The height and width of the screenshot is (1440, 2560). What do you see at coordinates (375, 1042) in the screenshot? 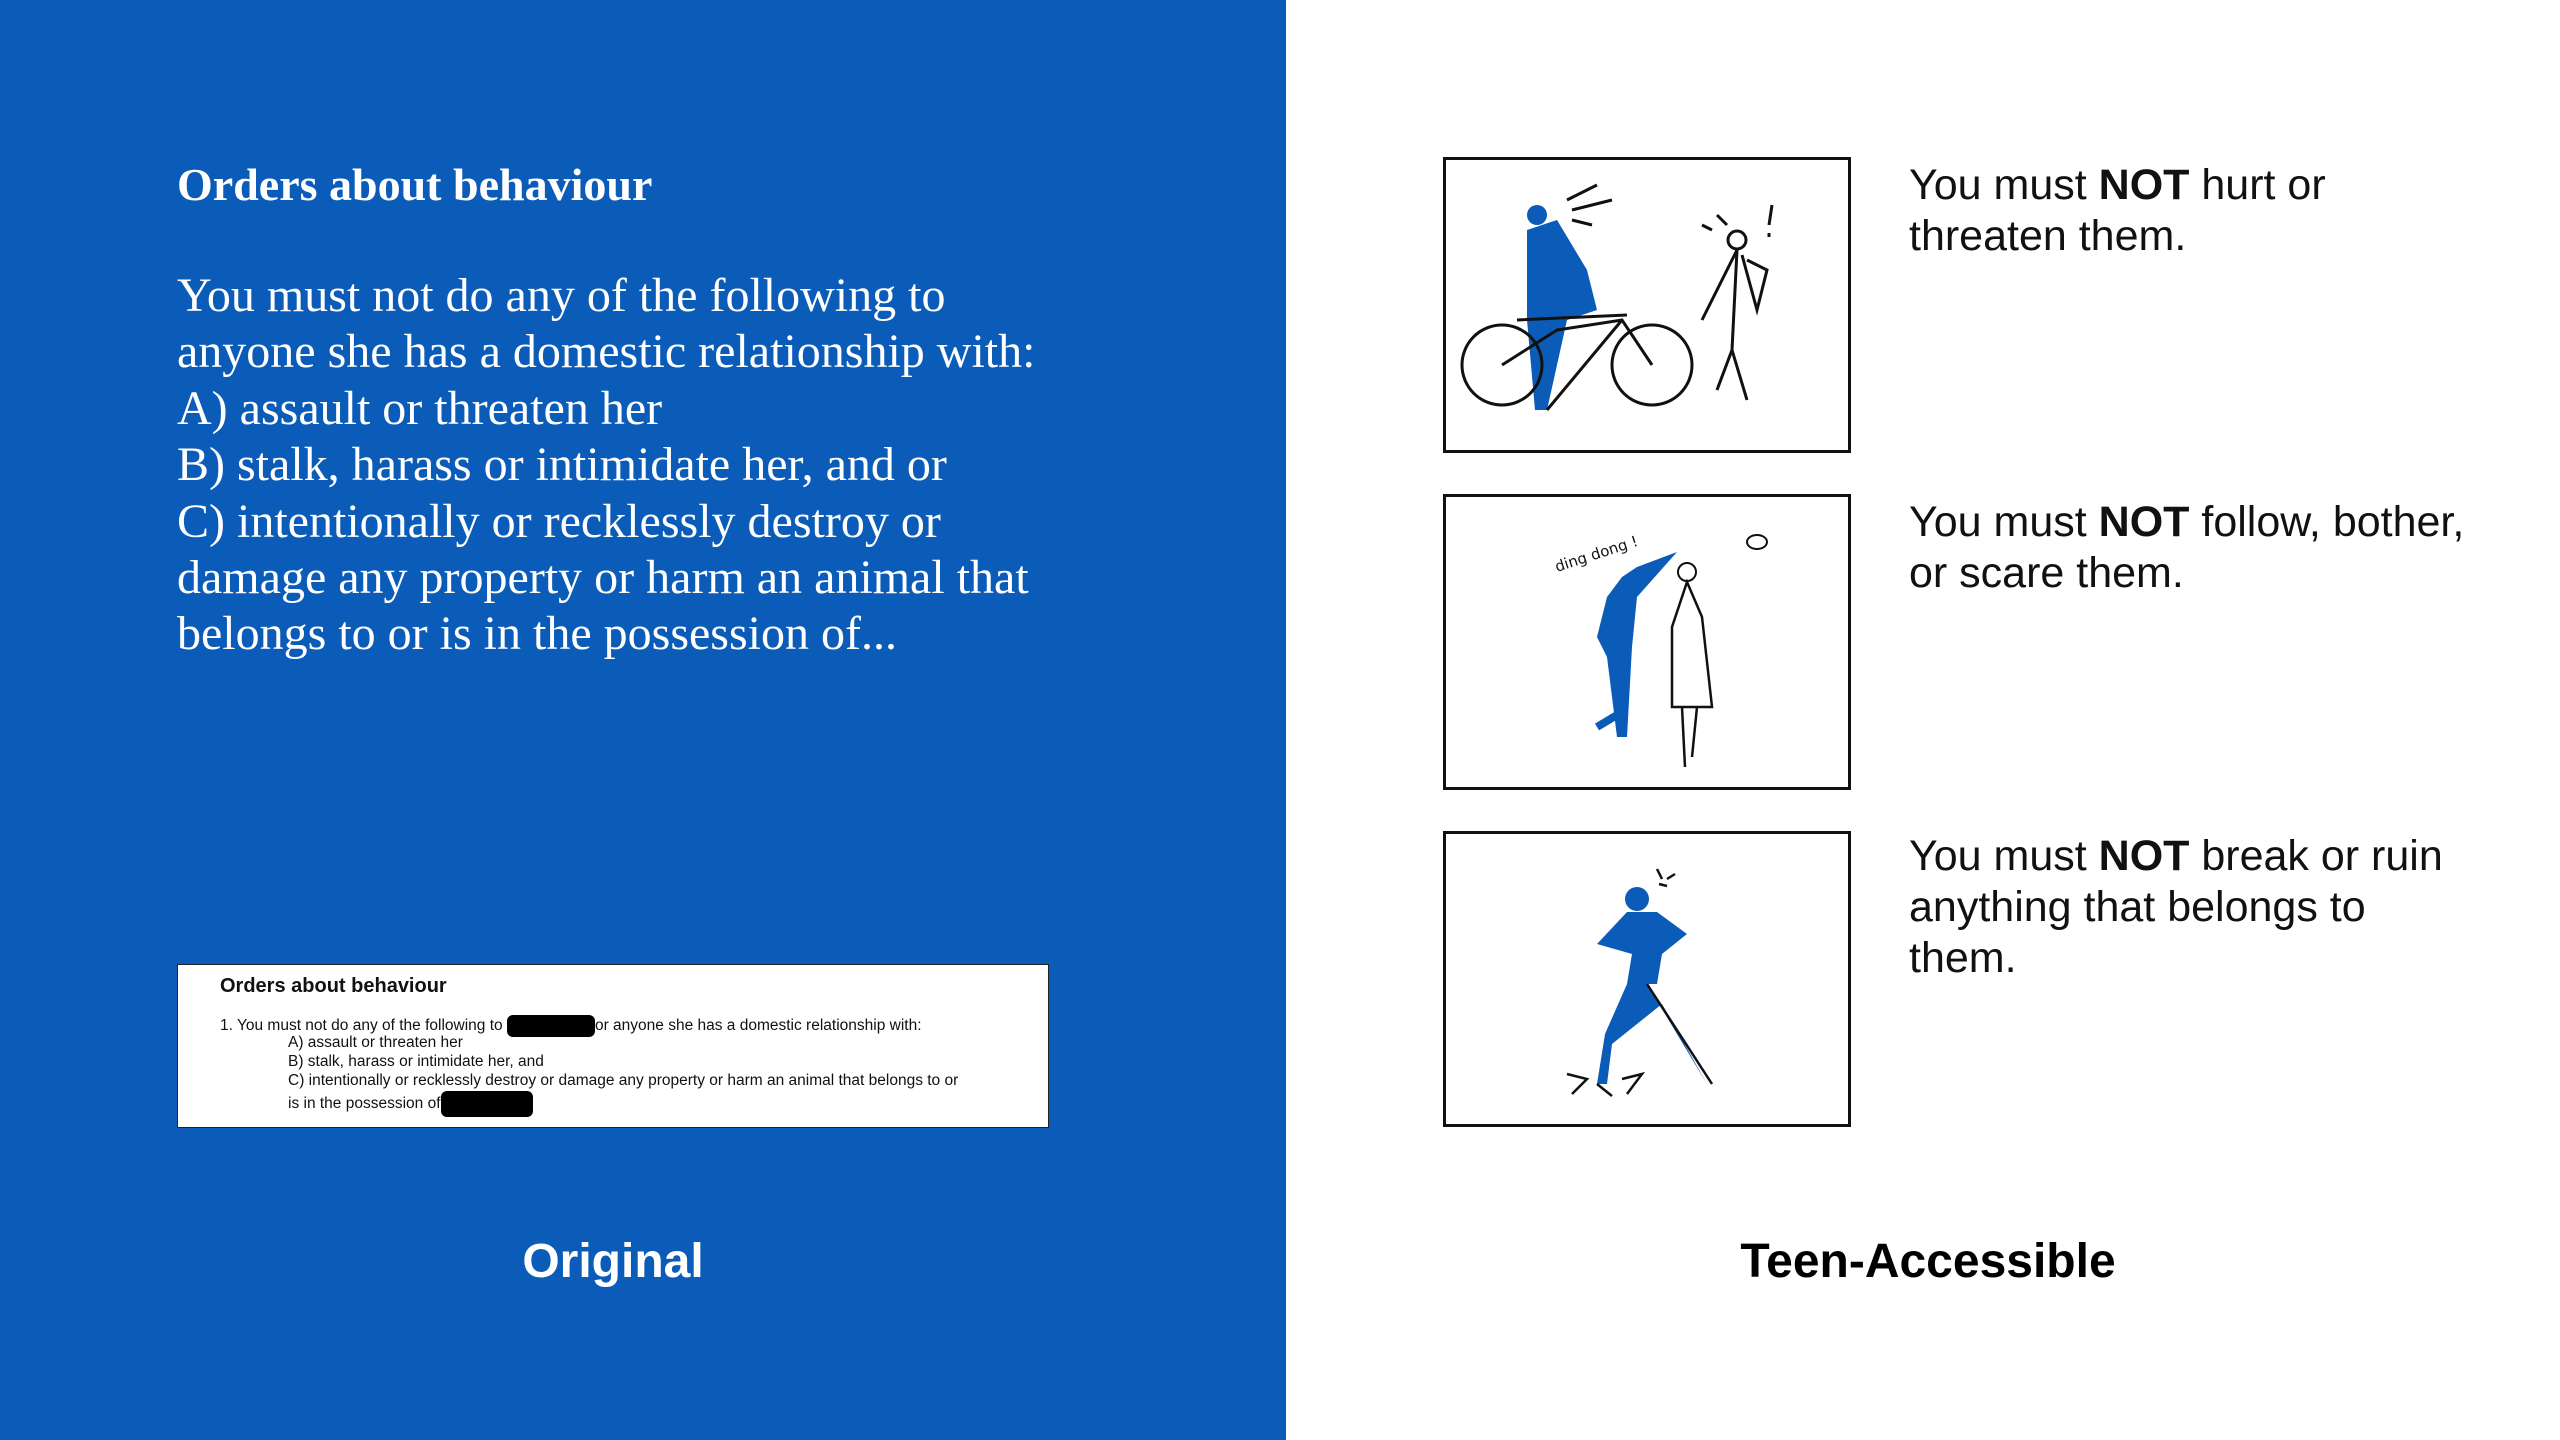
I see `scan-line: A) assault or threaten her` at bounding box center [375, 1042].